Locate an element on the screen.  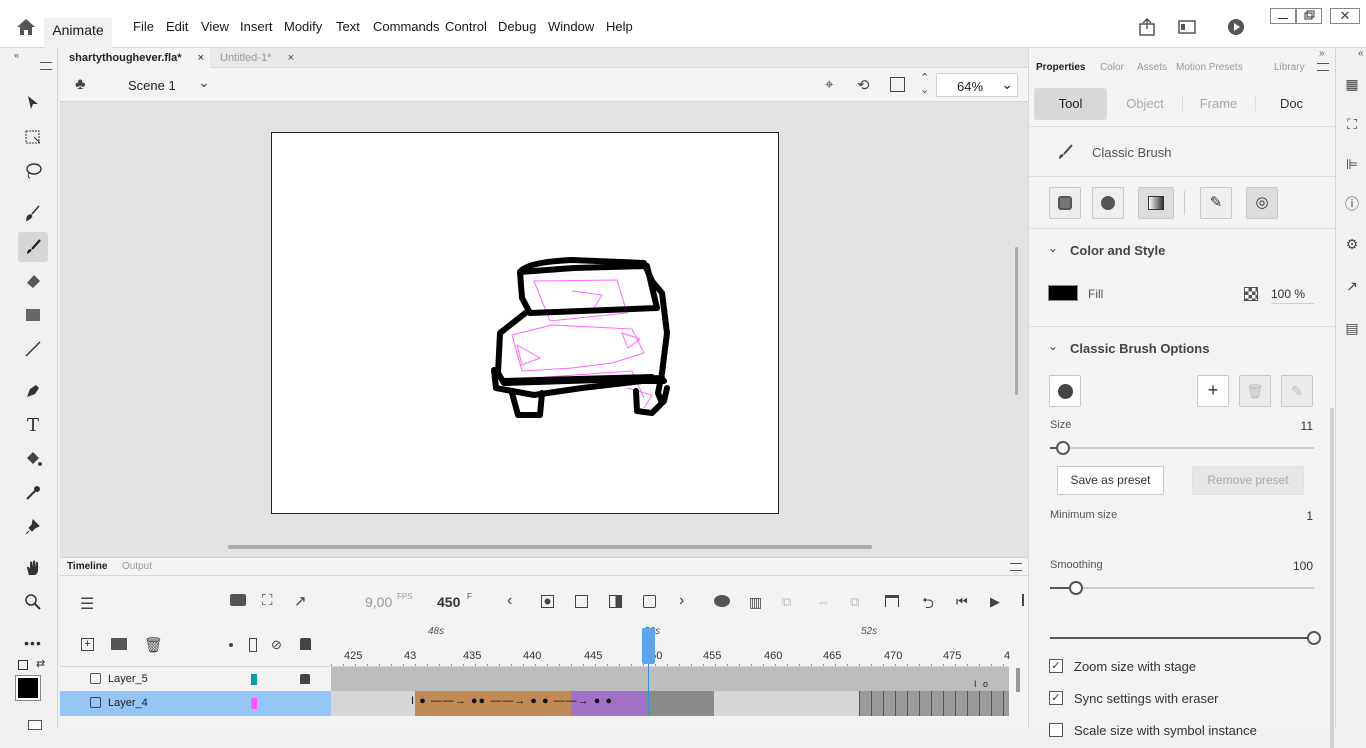
highlight-layers-icon is located at coordinates (231, 645).